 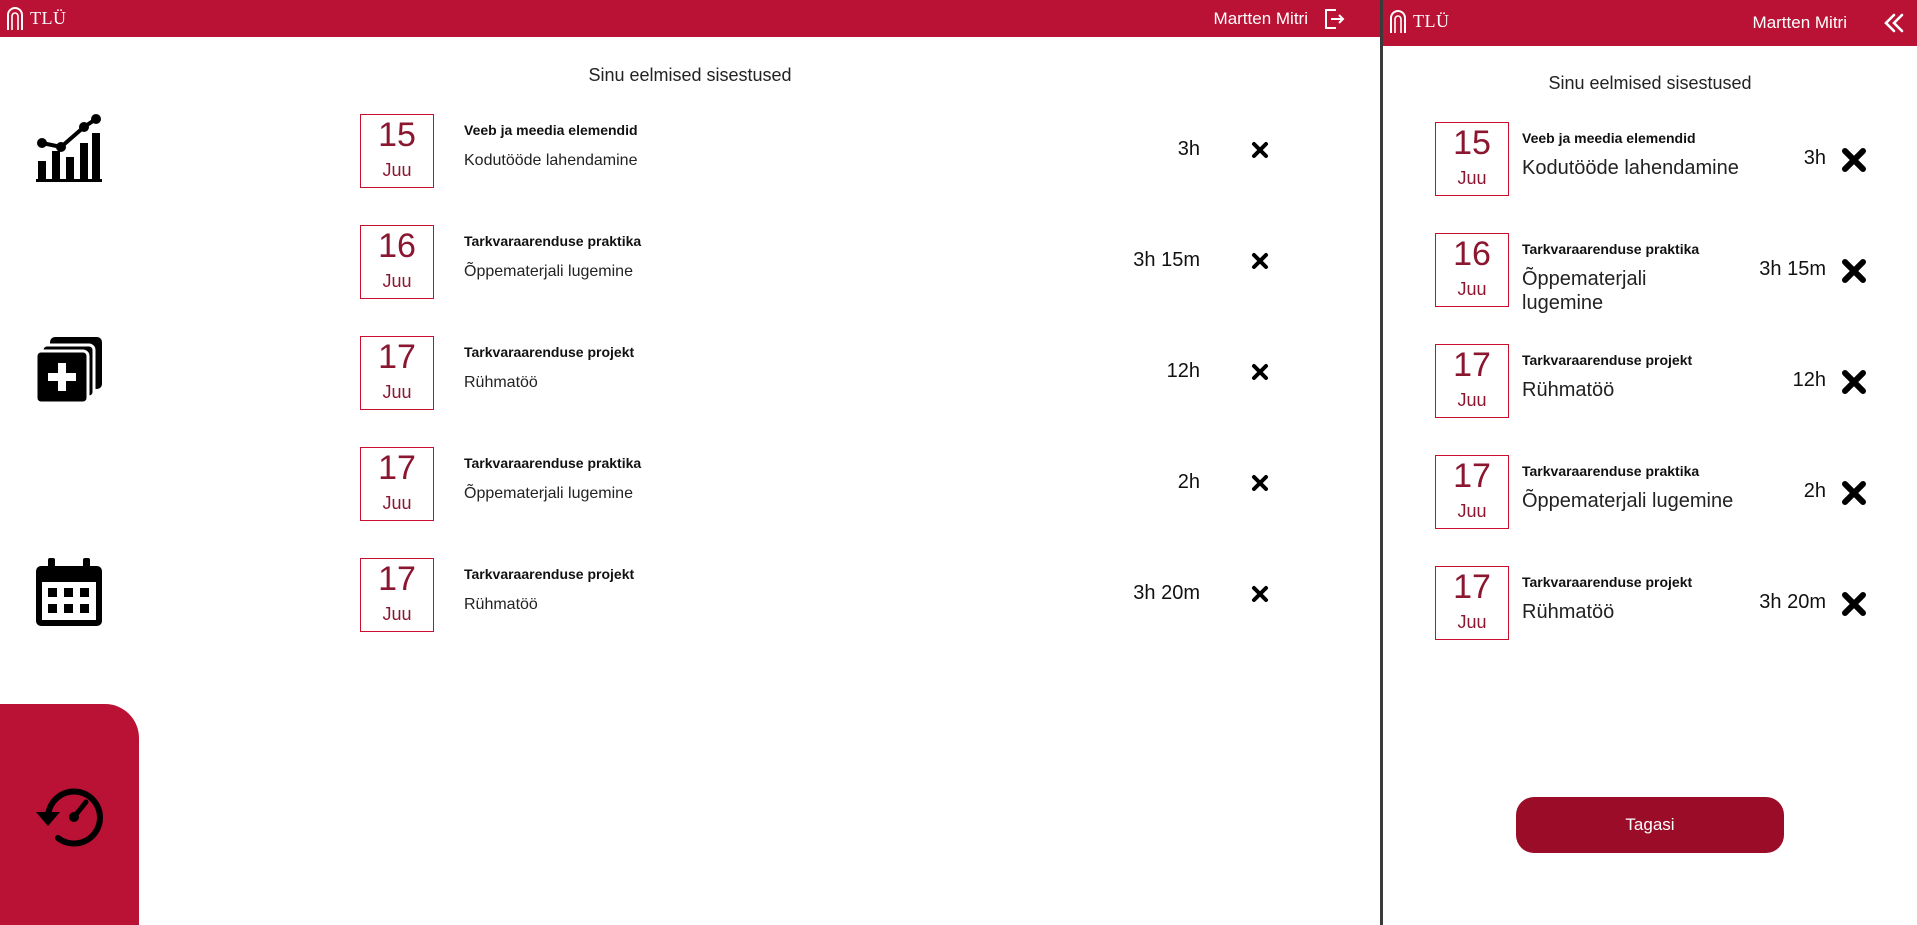 I want to click on chart-icon, so click(x=69, y=148).